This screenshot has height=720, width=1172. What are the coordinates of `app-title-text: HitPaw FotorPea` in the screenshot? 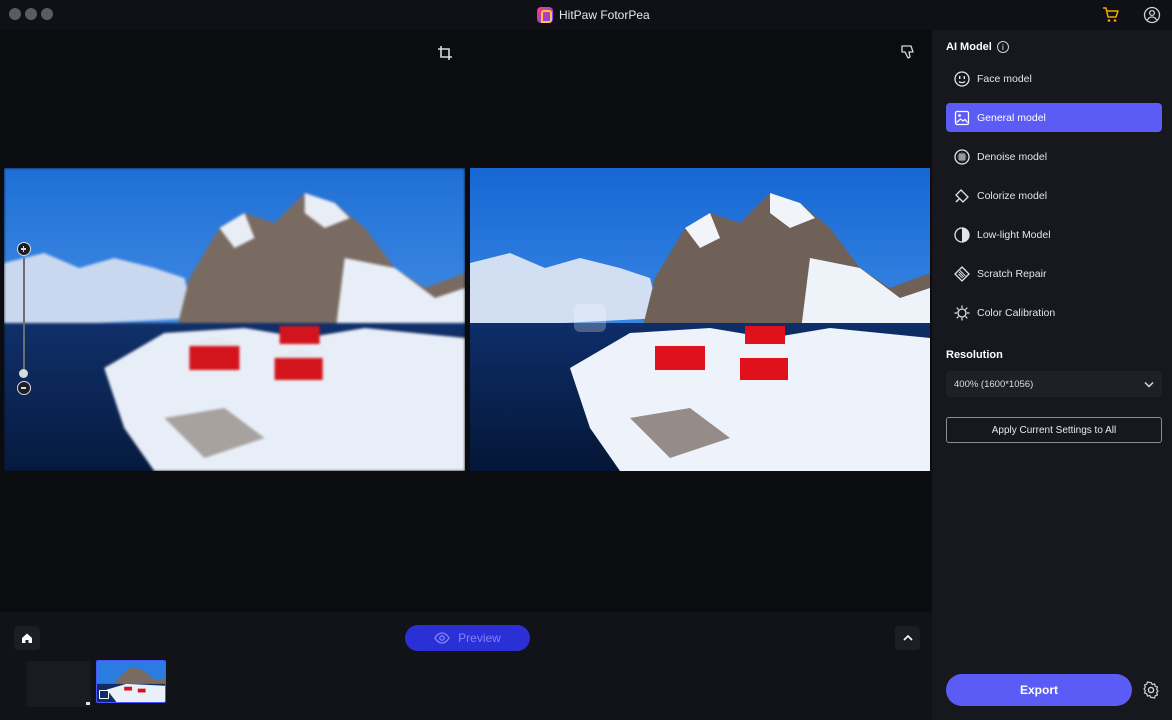 It's located at (604, 15).